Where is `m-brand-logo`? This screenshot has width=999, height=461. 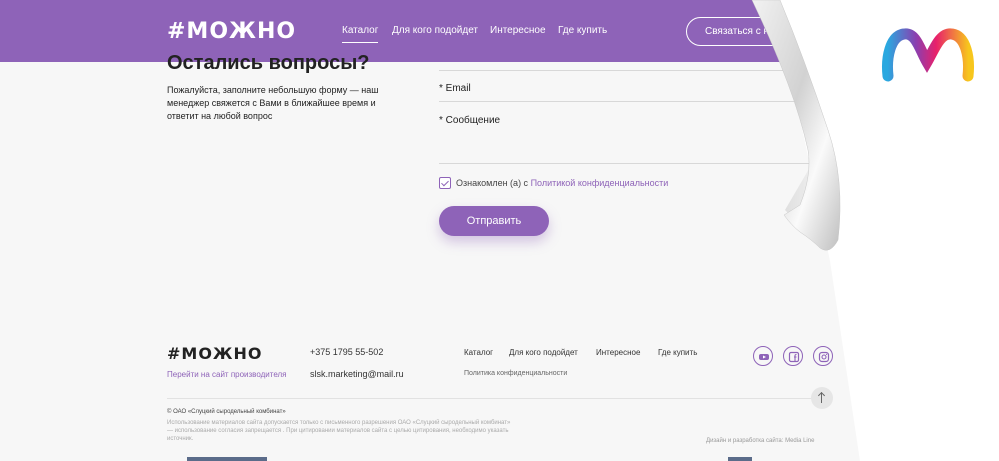 m-brand-logo is located at coordinates (928, 55).